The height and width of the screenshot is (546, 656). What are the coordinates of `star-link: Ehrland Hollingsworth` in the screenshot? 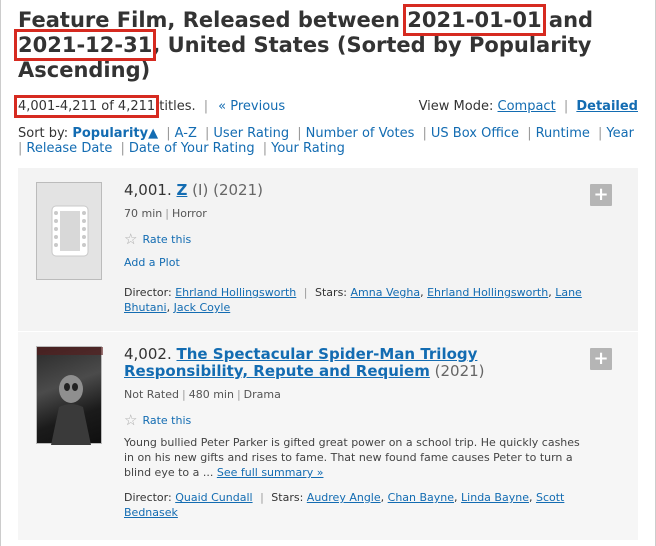 It's located at (487, 292).